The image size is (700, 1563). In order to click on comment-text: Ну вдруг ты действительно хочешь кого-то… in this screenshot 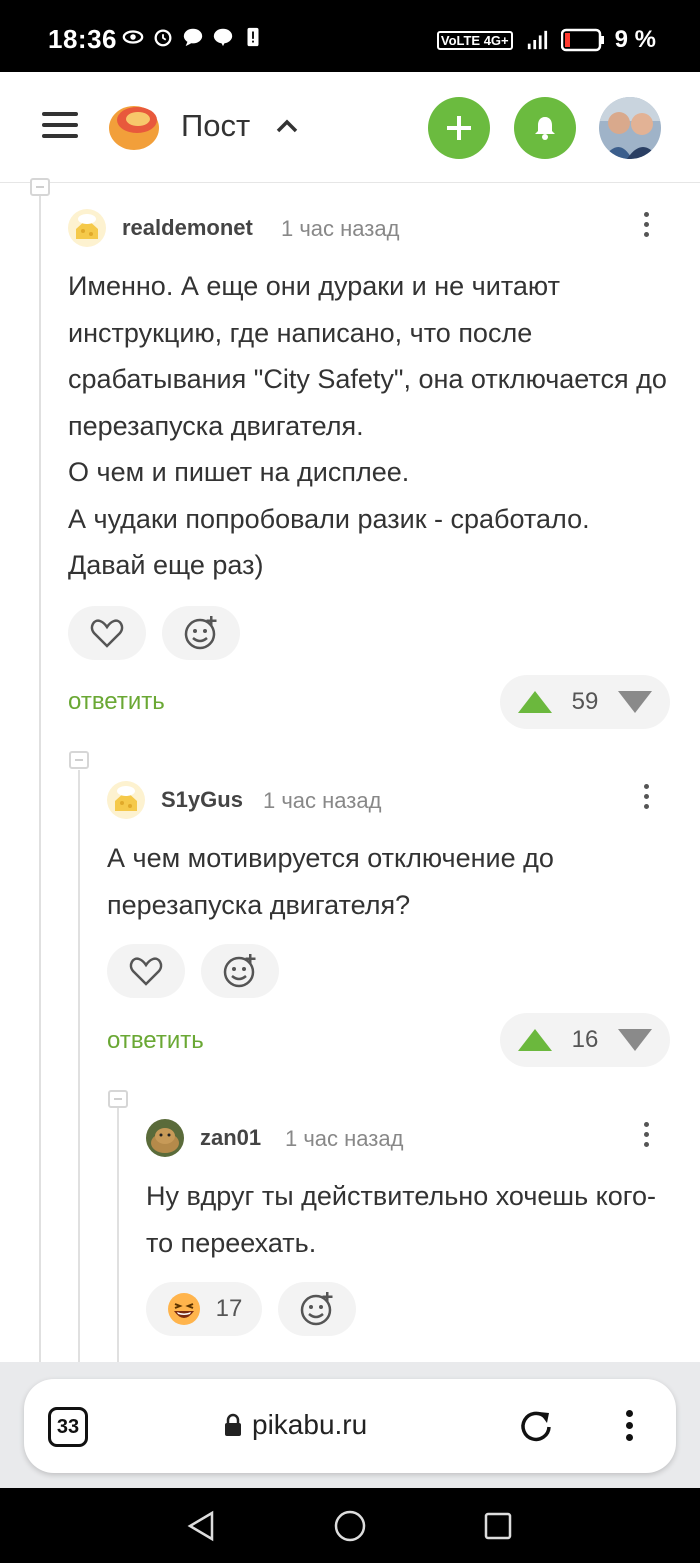, I will do `click(401, 1219)`.